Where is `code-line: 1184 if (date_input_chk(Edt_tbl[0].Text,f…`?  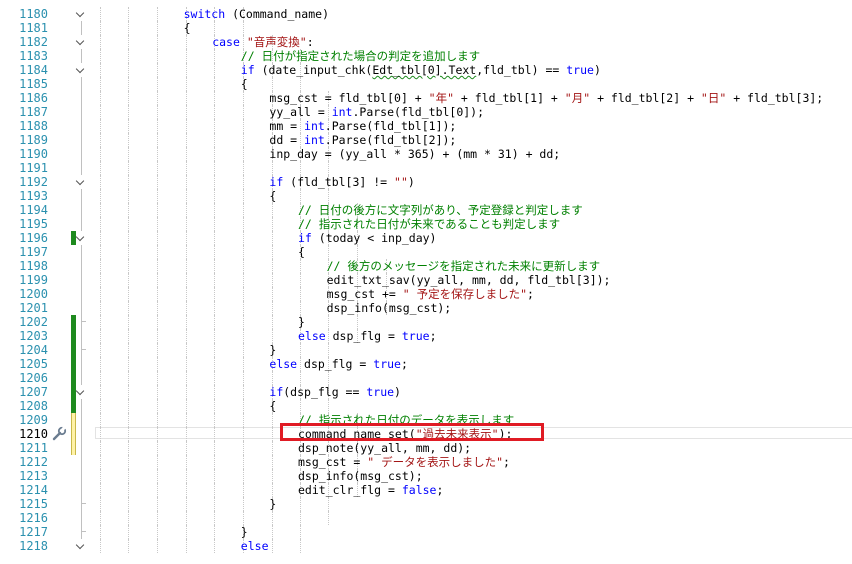 code-line: 1184 if (date_input_chk(Edt_tbl[0].Text,f… is located at coordinates (426, 70).